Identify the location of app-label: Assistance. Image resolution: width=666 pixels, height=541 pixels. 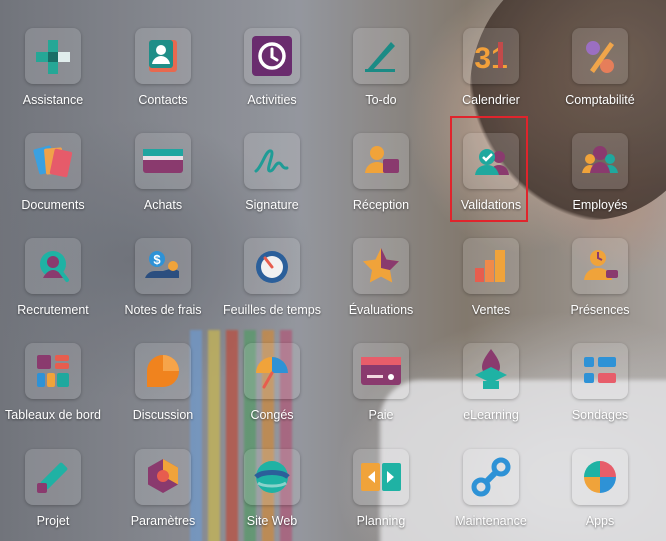
(53, 100).